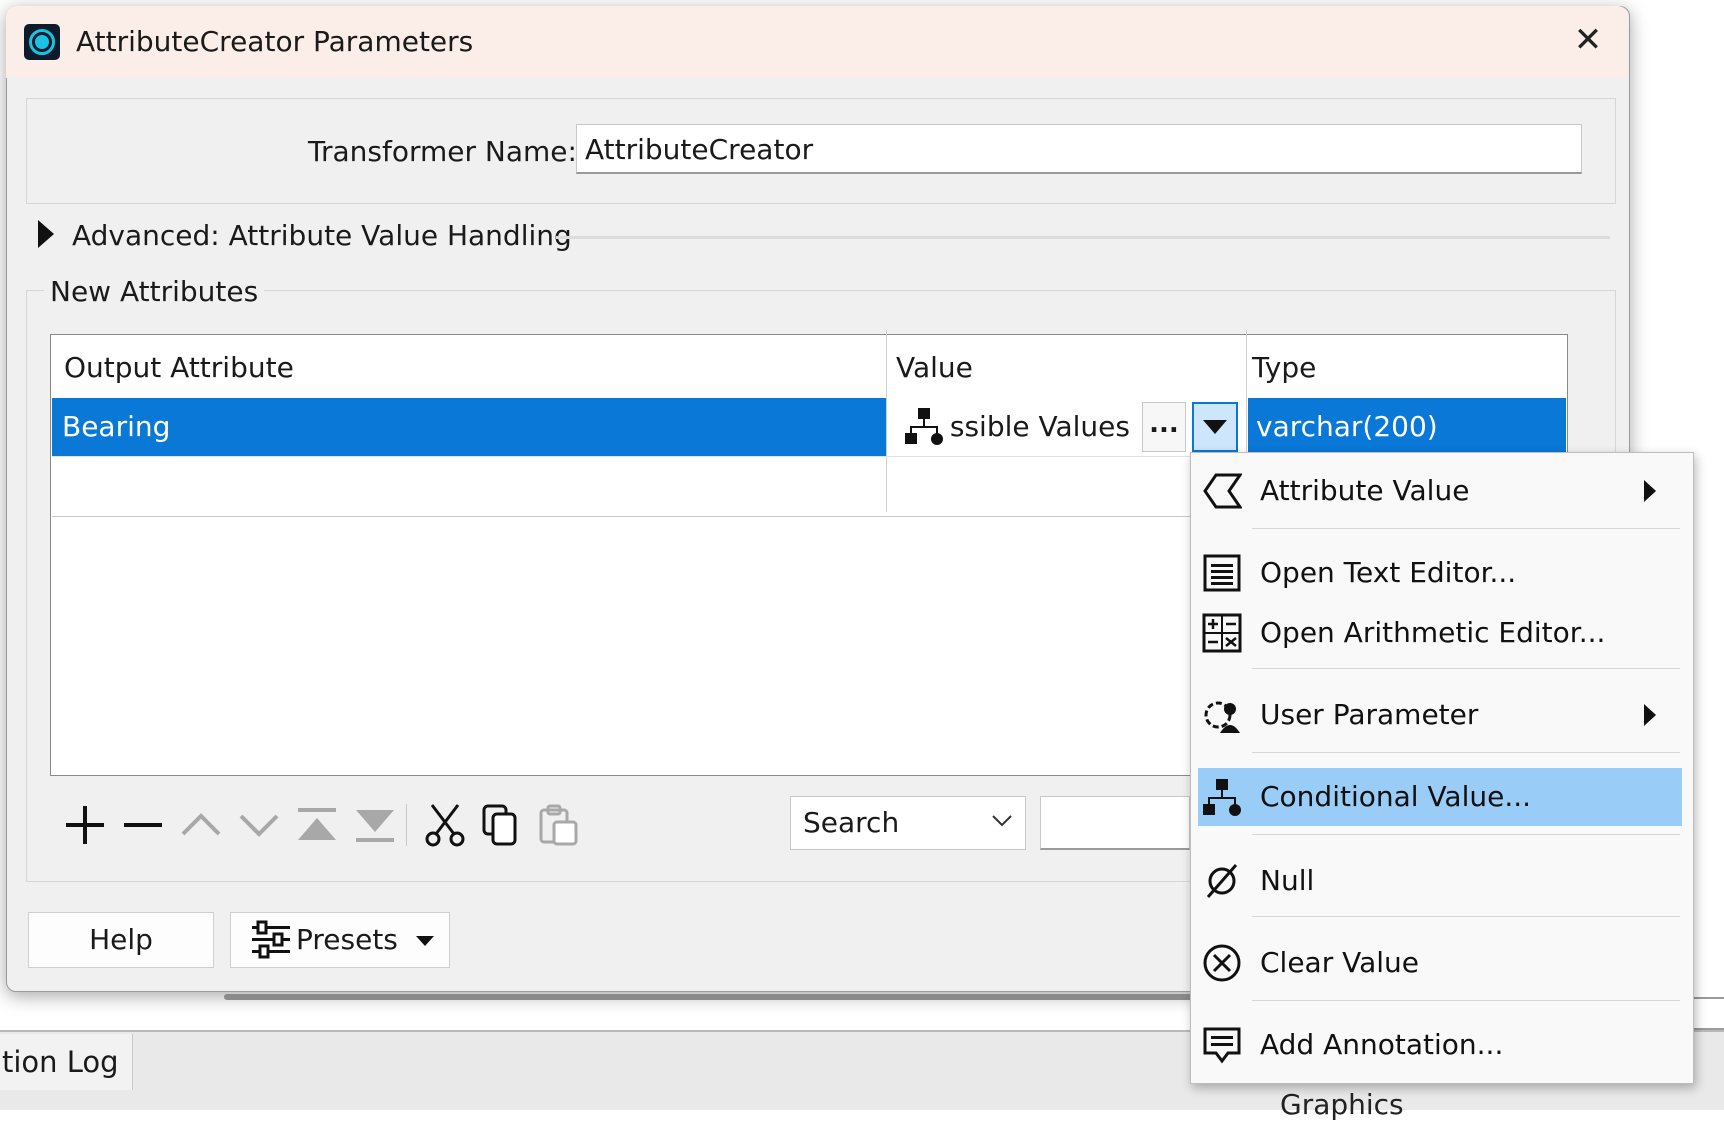 The height and width of the screenshot is (1121, 1724). What do you see at coordinates (116, 427) in the screenshot?
I see `output-attribute-cell: Bearing` at bounding box center [116, 427].